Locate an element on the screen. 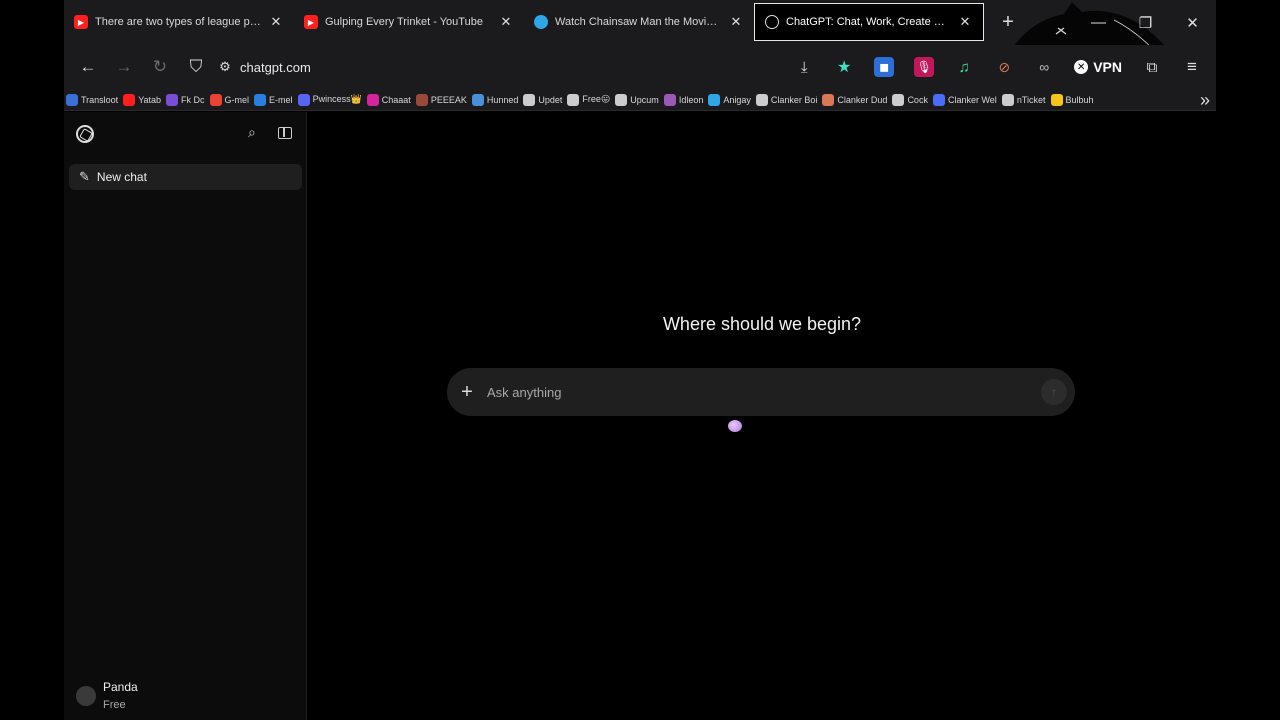 The height and width of the screenshot is (720, 1280). menu-icon: ≡ is located at coordinates (1192, 67).